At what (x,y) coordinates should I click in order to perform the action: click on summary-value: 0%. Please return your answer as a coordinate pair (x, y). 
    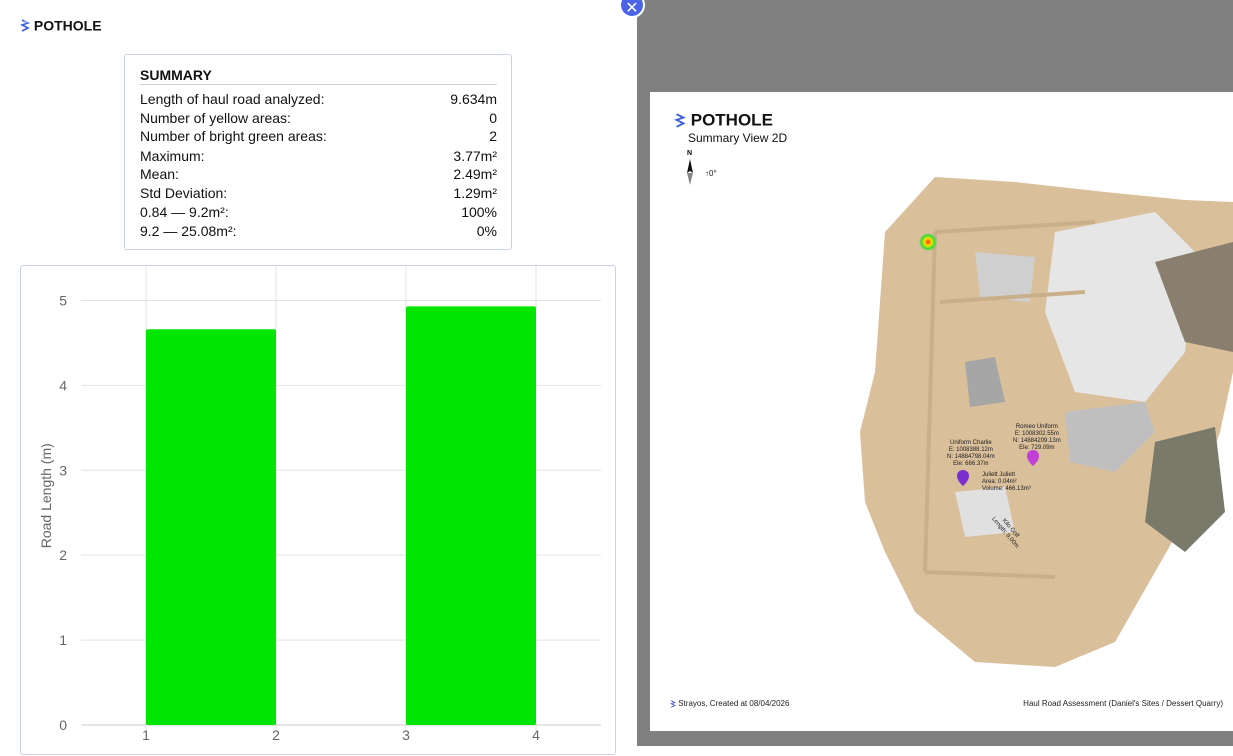
    Looking at the image, I should click on (486, 231).